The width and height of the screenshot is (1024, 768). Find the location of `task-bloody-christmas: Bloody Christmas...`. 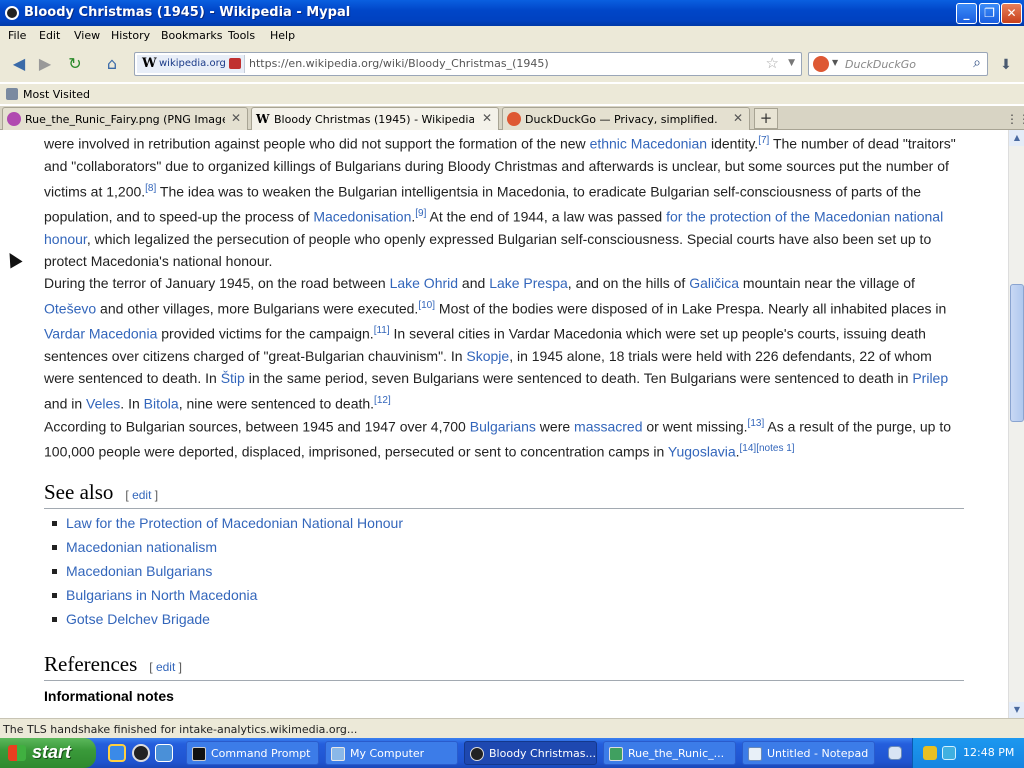

task-bloody-christmas: Bloody Christmas... is located at coordinates (530, 753).